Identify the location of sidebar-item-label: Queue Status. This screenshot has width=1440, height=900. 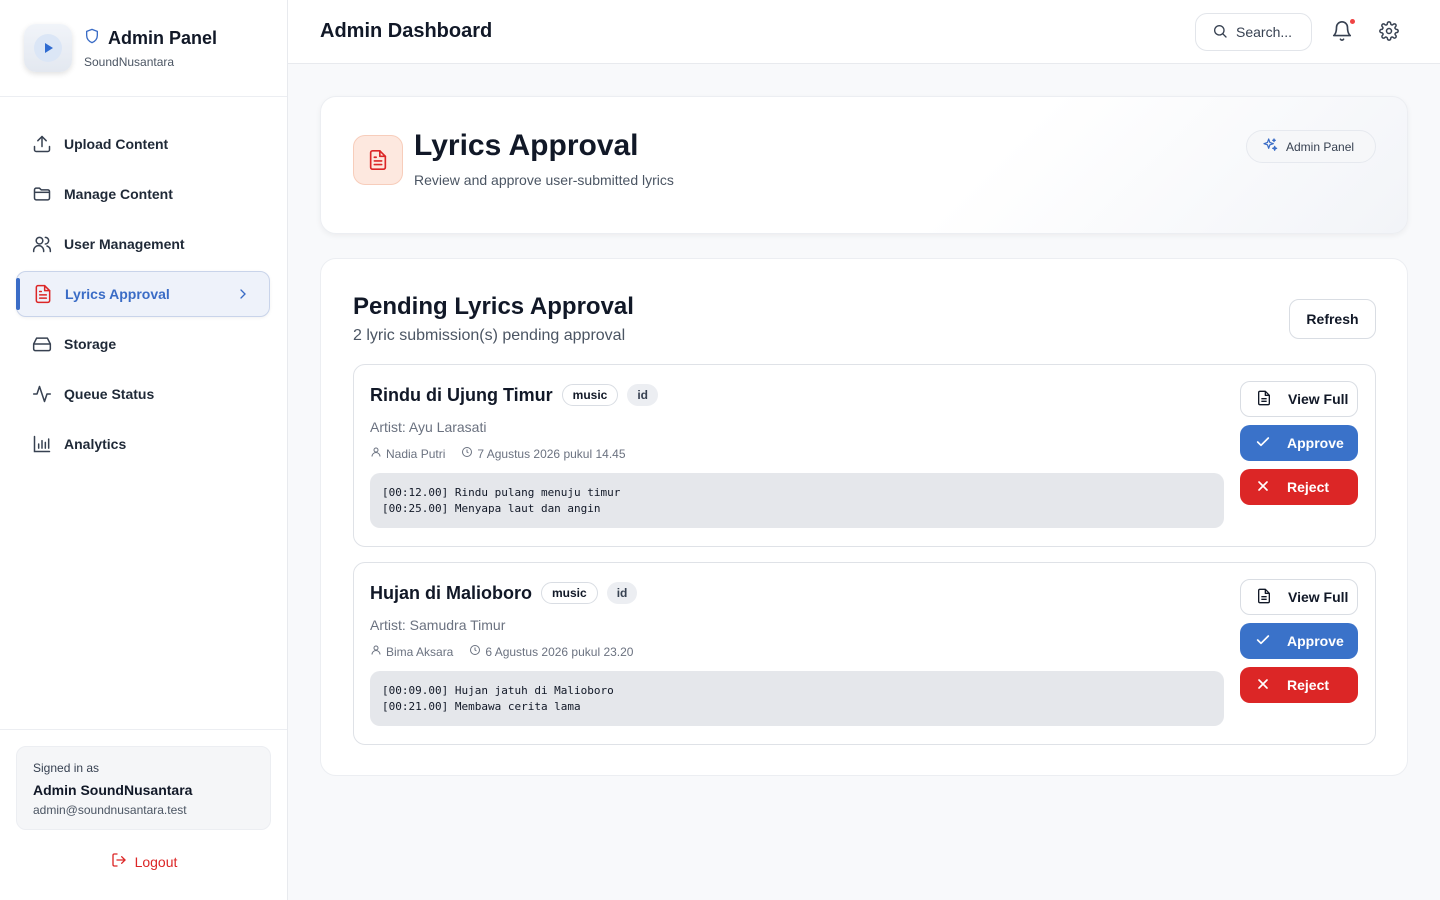
(109, 394).